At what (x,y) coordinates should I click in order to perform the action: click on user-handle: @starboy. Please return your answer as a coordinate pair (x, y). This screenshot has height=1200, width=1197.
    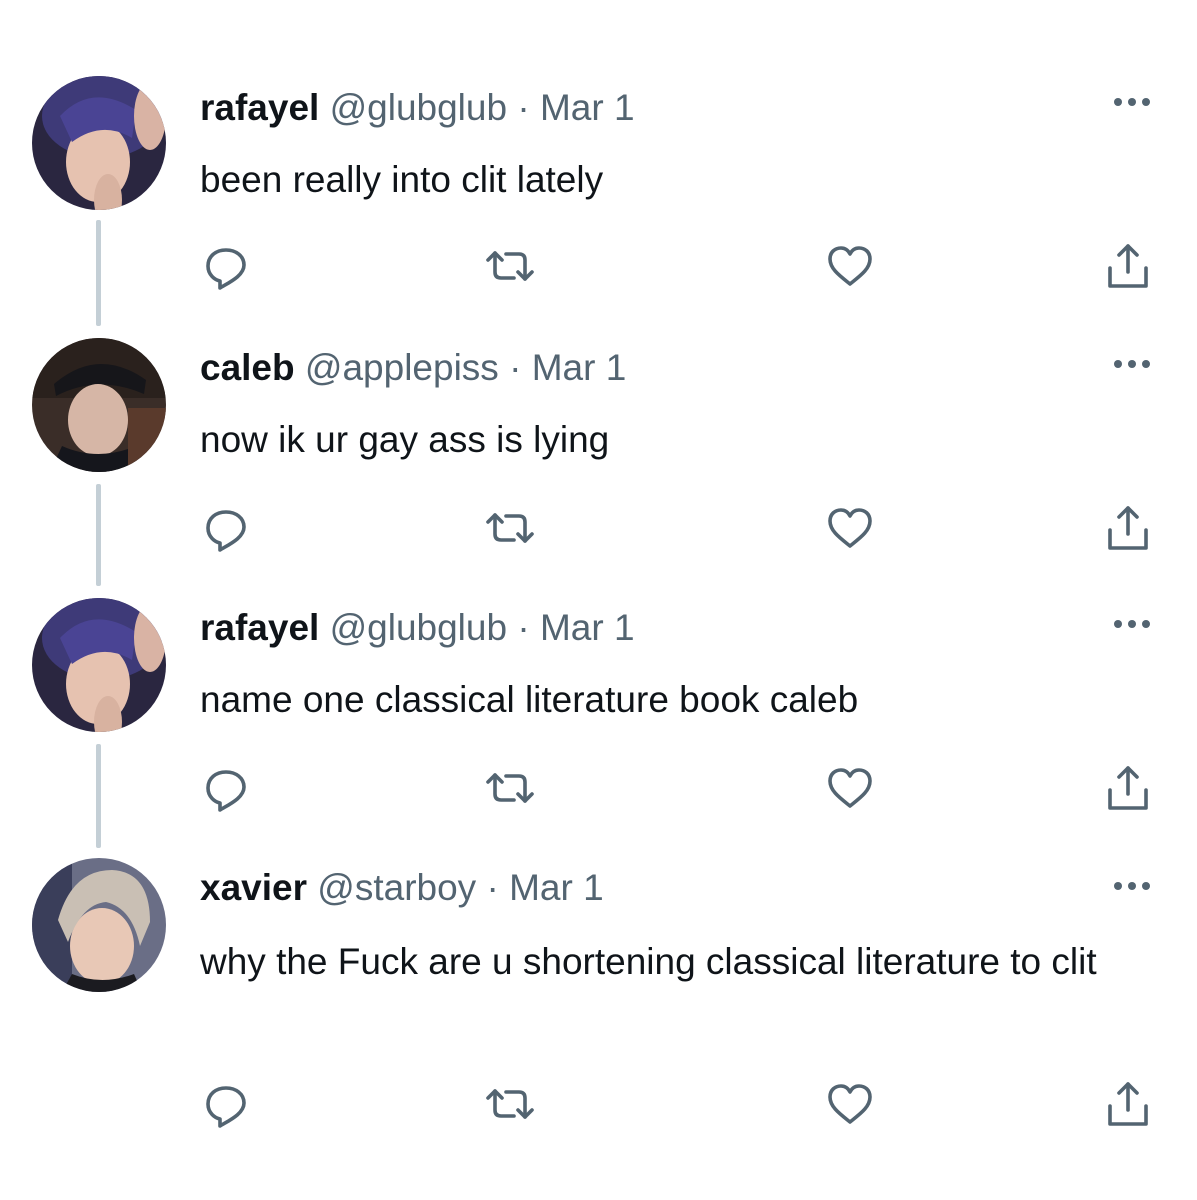
    Looking at the image, I should click on (396, 887).